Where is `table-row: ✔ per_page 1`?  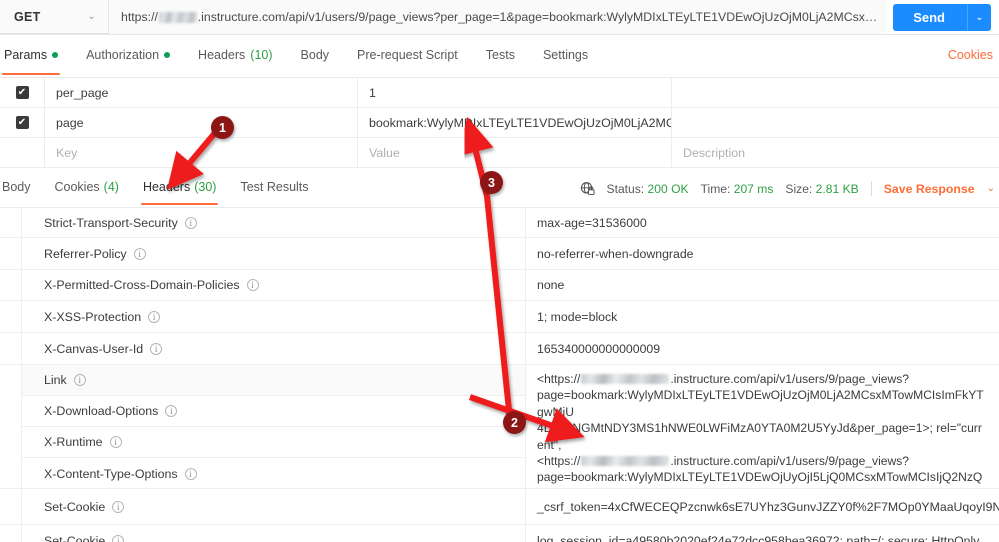 table-row: ✔ per_page 1 is located at coordinates (499, 93).